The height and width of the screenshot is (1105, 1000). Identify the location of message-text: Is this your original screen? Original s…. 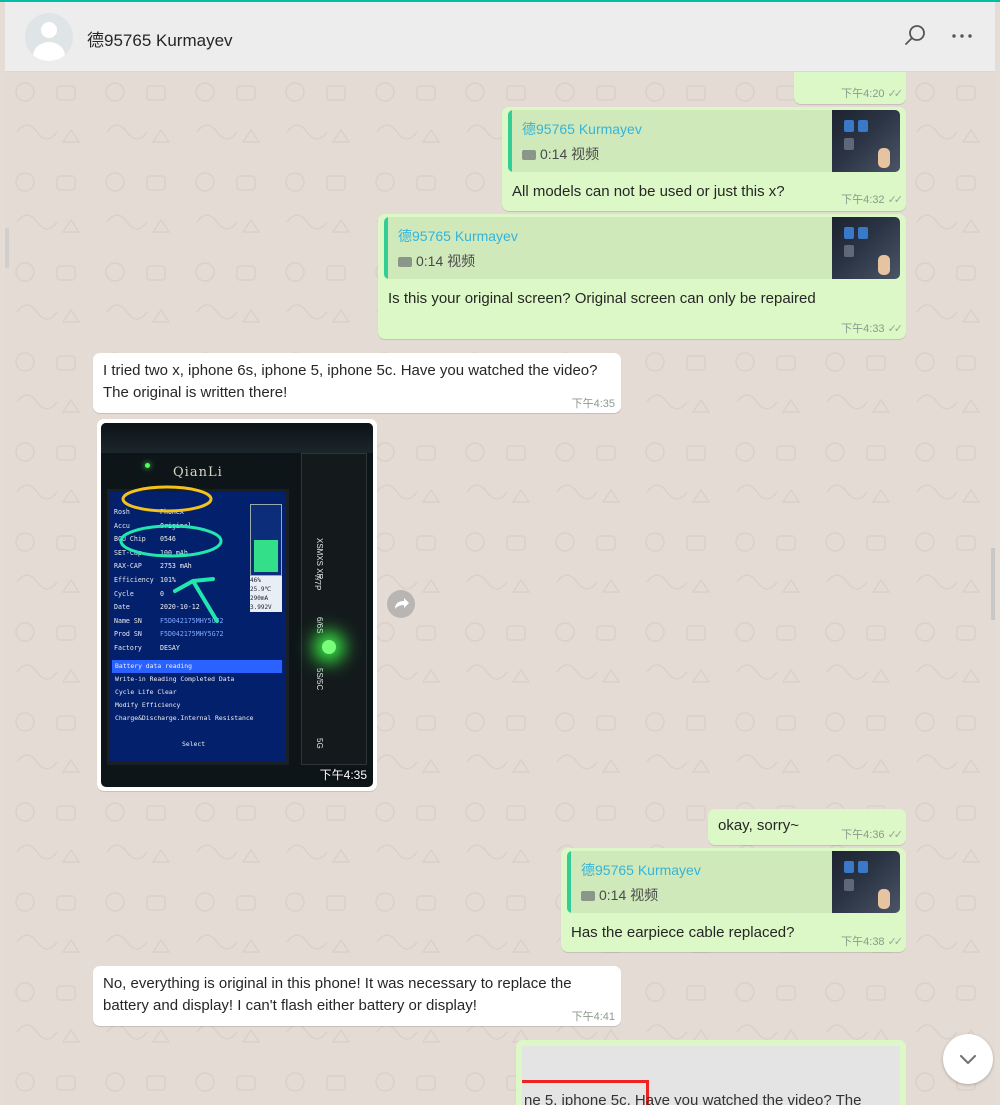
(602, 298).